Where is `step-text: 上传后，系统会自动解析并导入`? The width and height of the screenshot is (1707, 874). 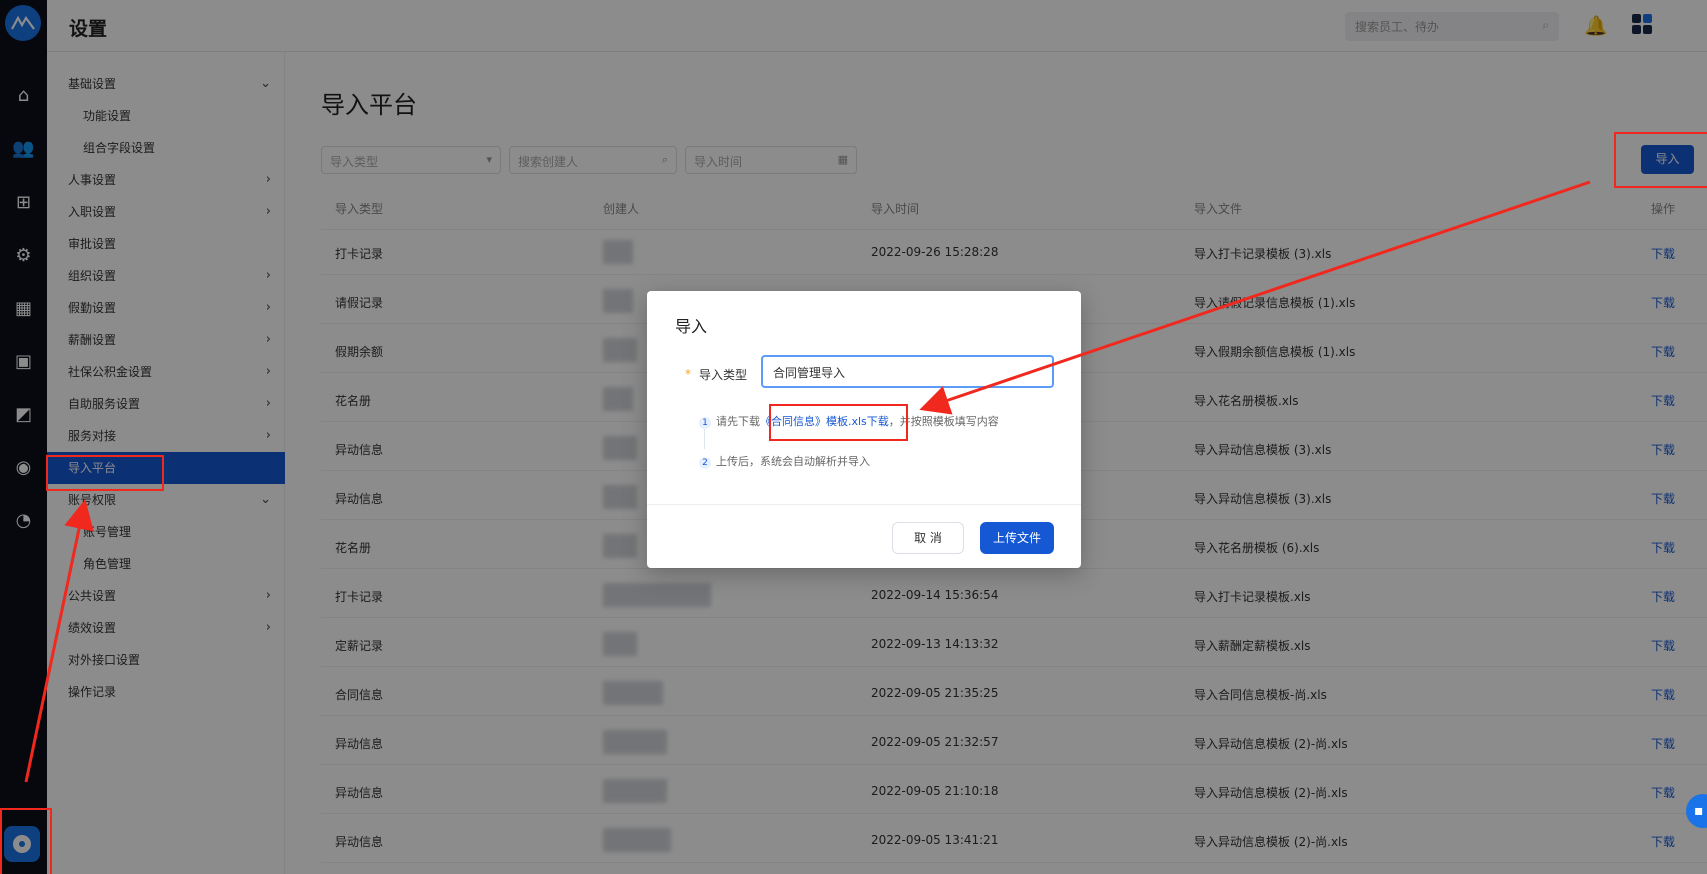 step-text: 上传后，系统会自动解析并导入 is located at coordinates (793, 461).